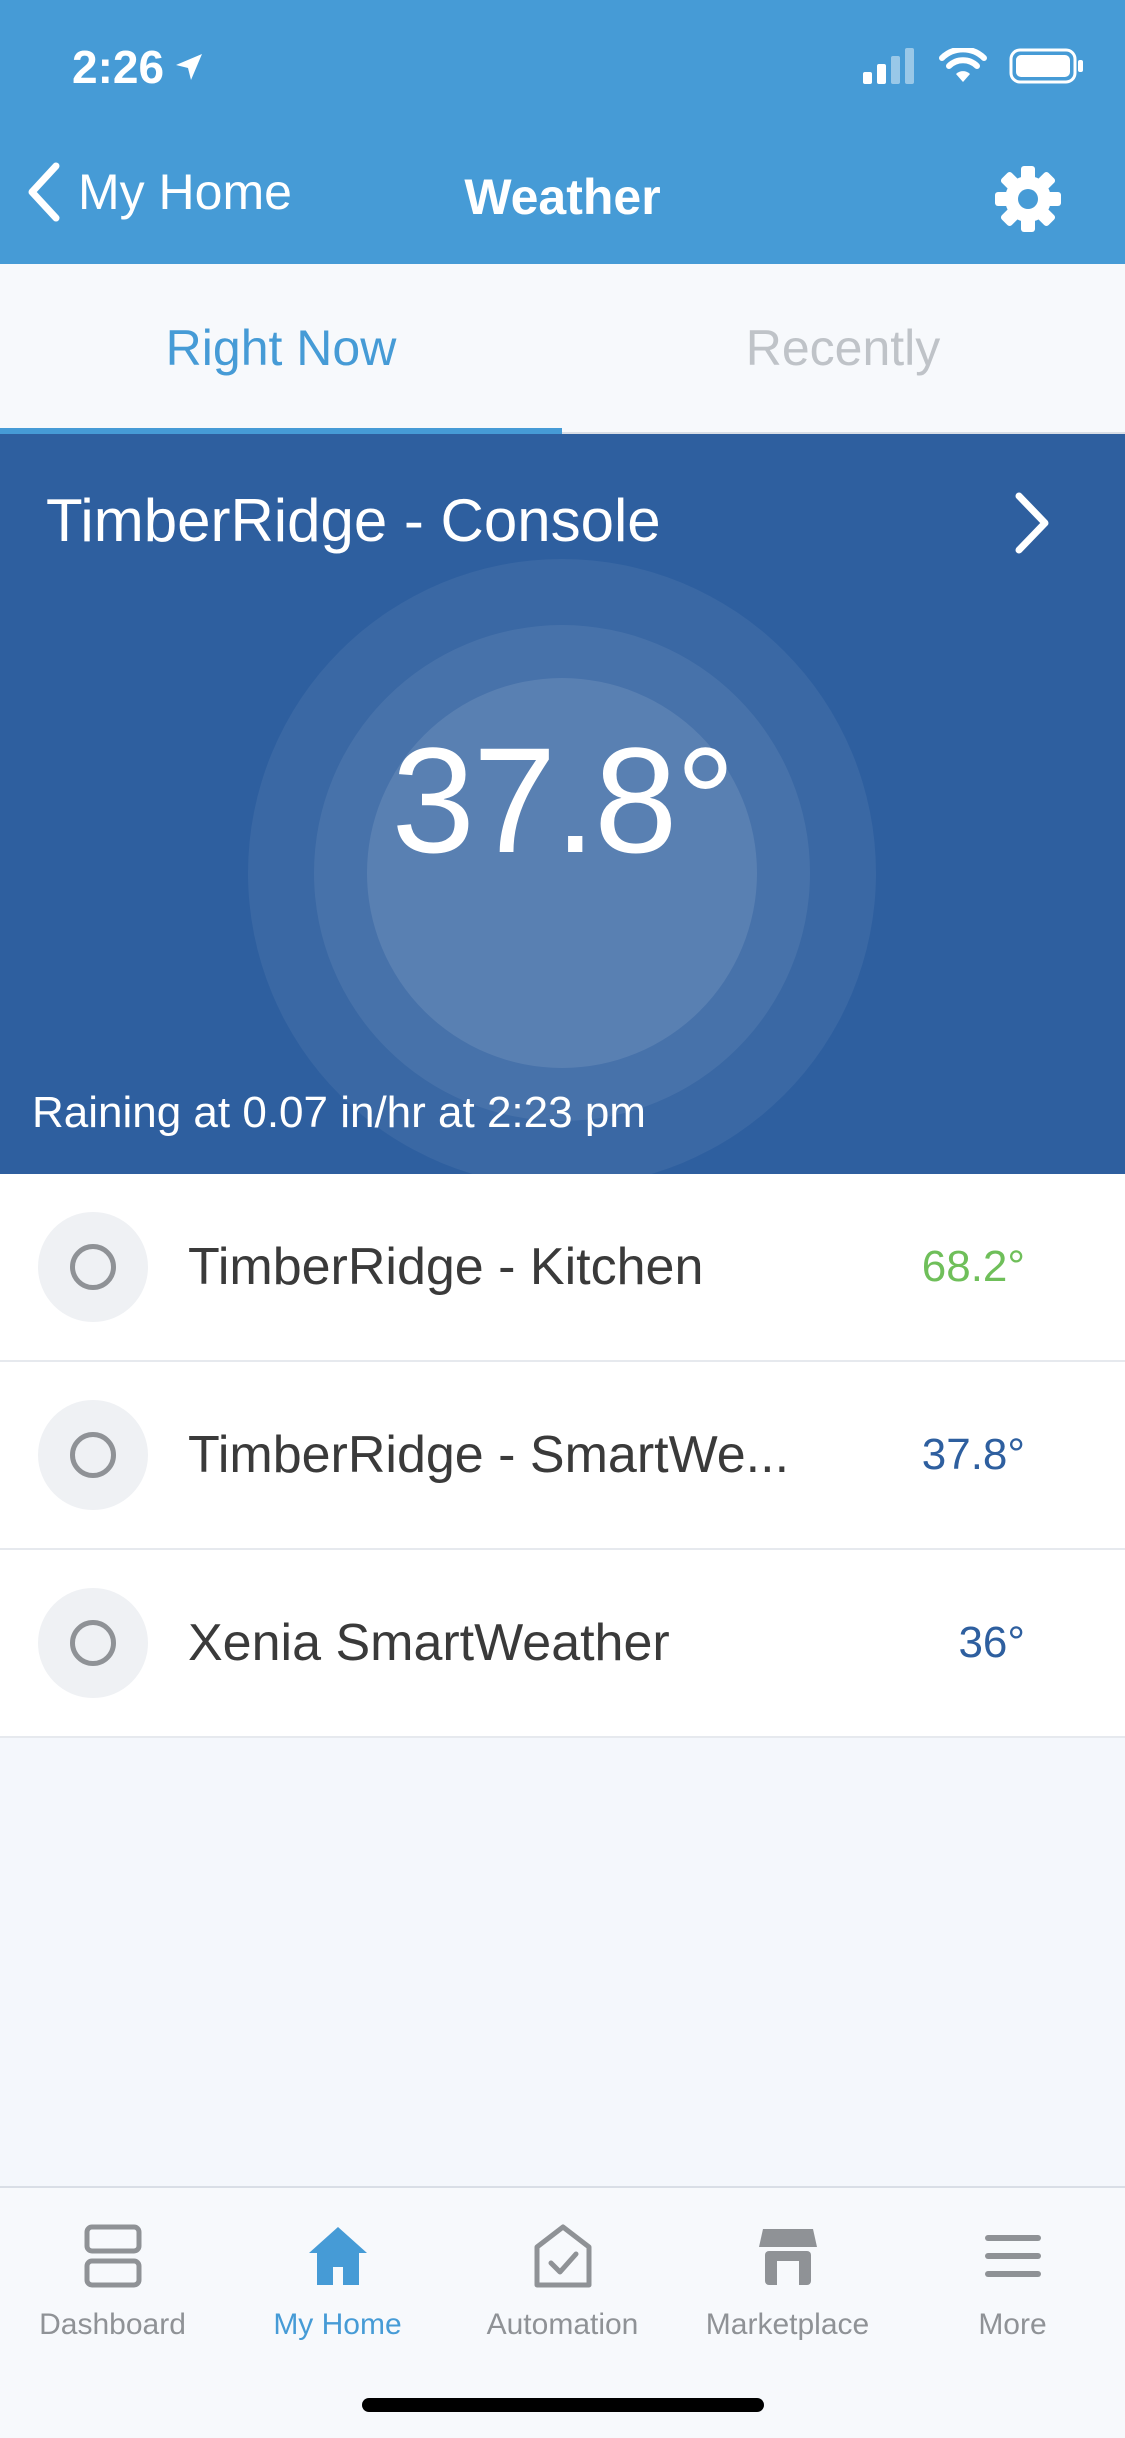 Image resolution: width=1125 pixels, height=2438 pixels. Describe the element at coordinates (787, 2257) in the screenshot. I see `marketplace-icon` at that location.